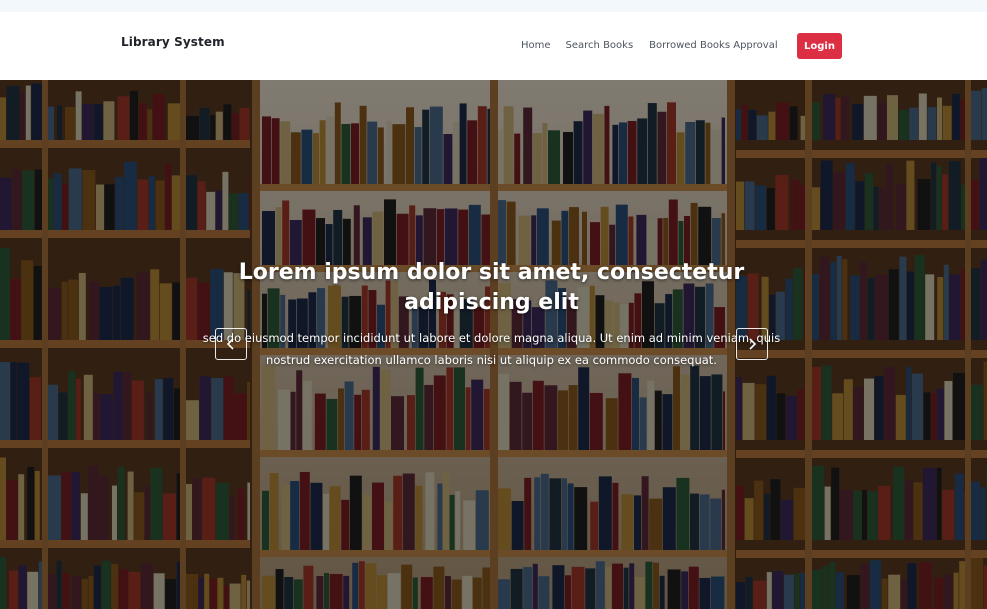 This screenshot has height=609, width=987. I want to click on brand-title: Library System, so click(173, 42).